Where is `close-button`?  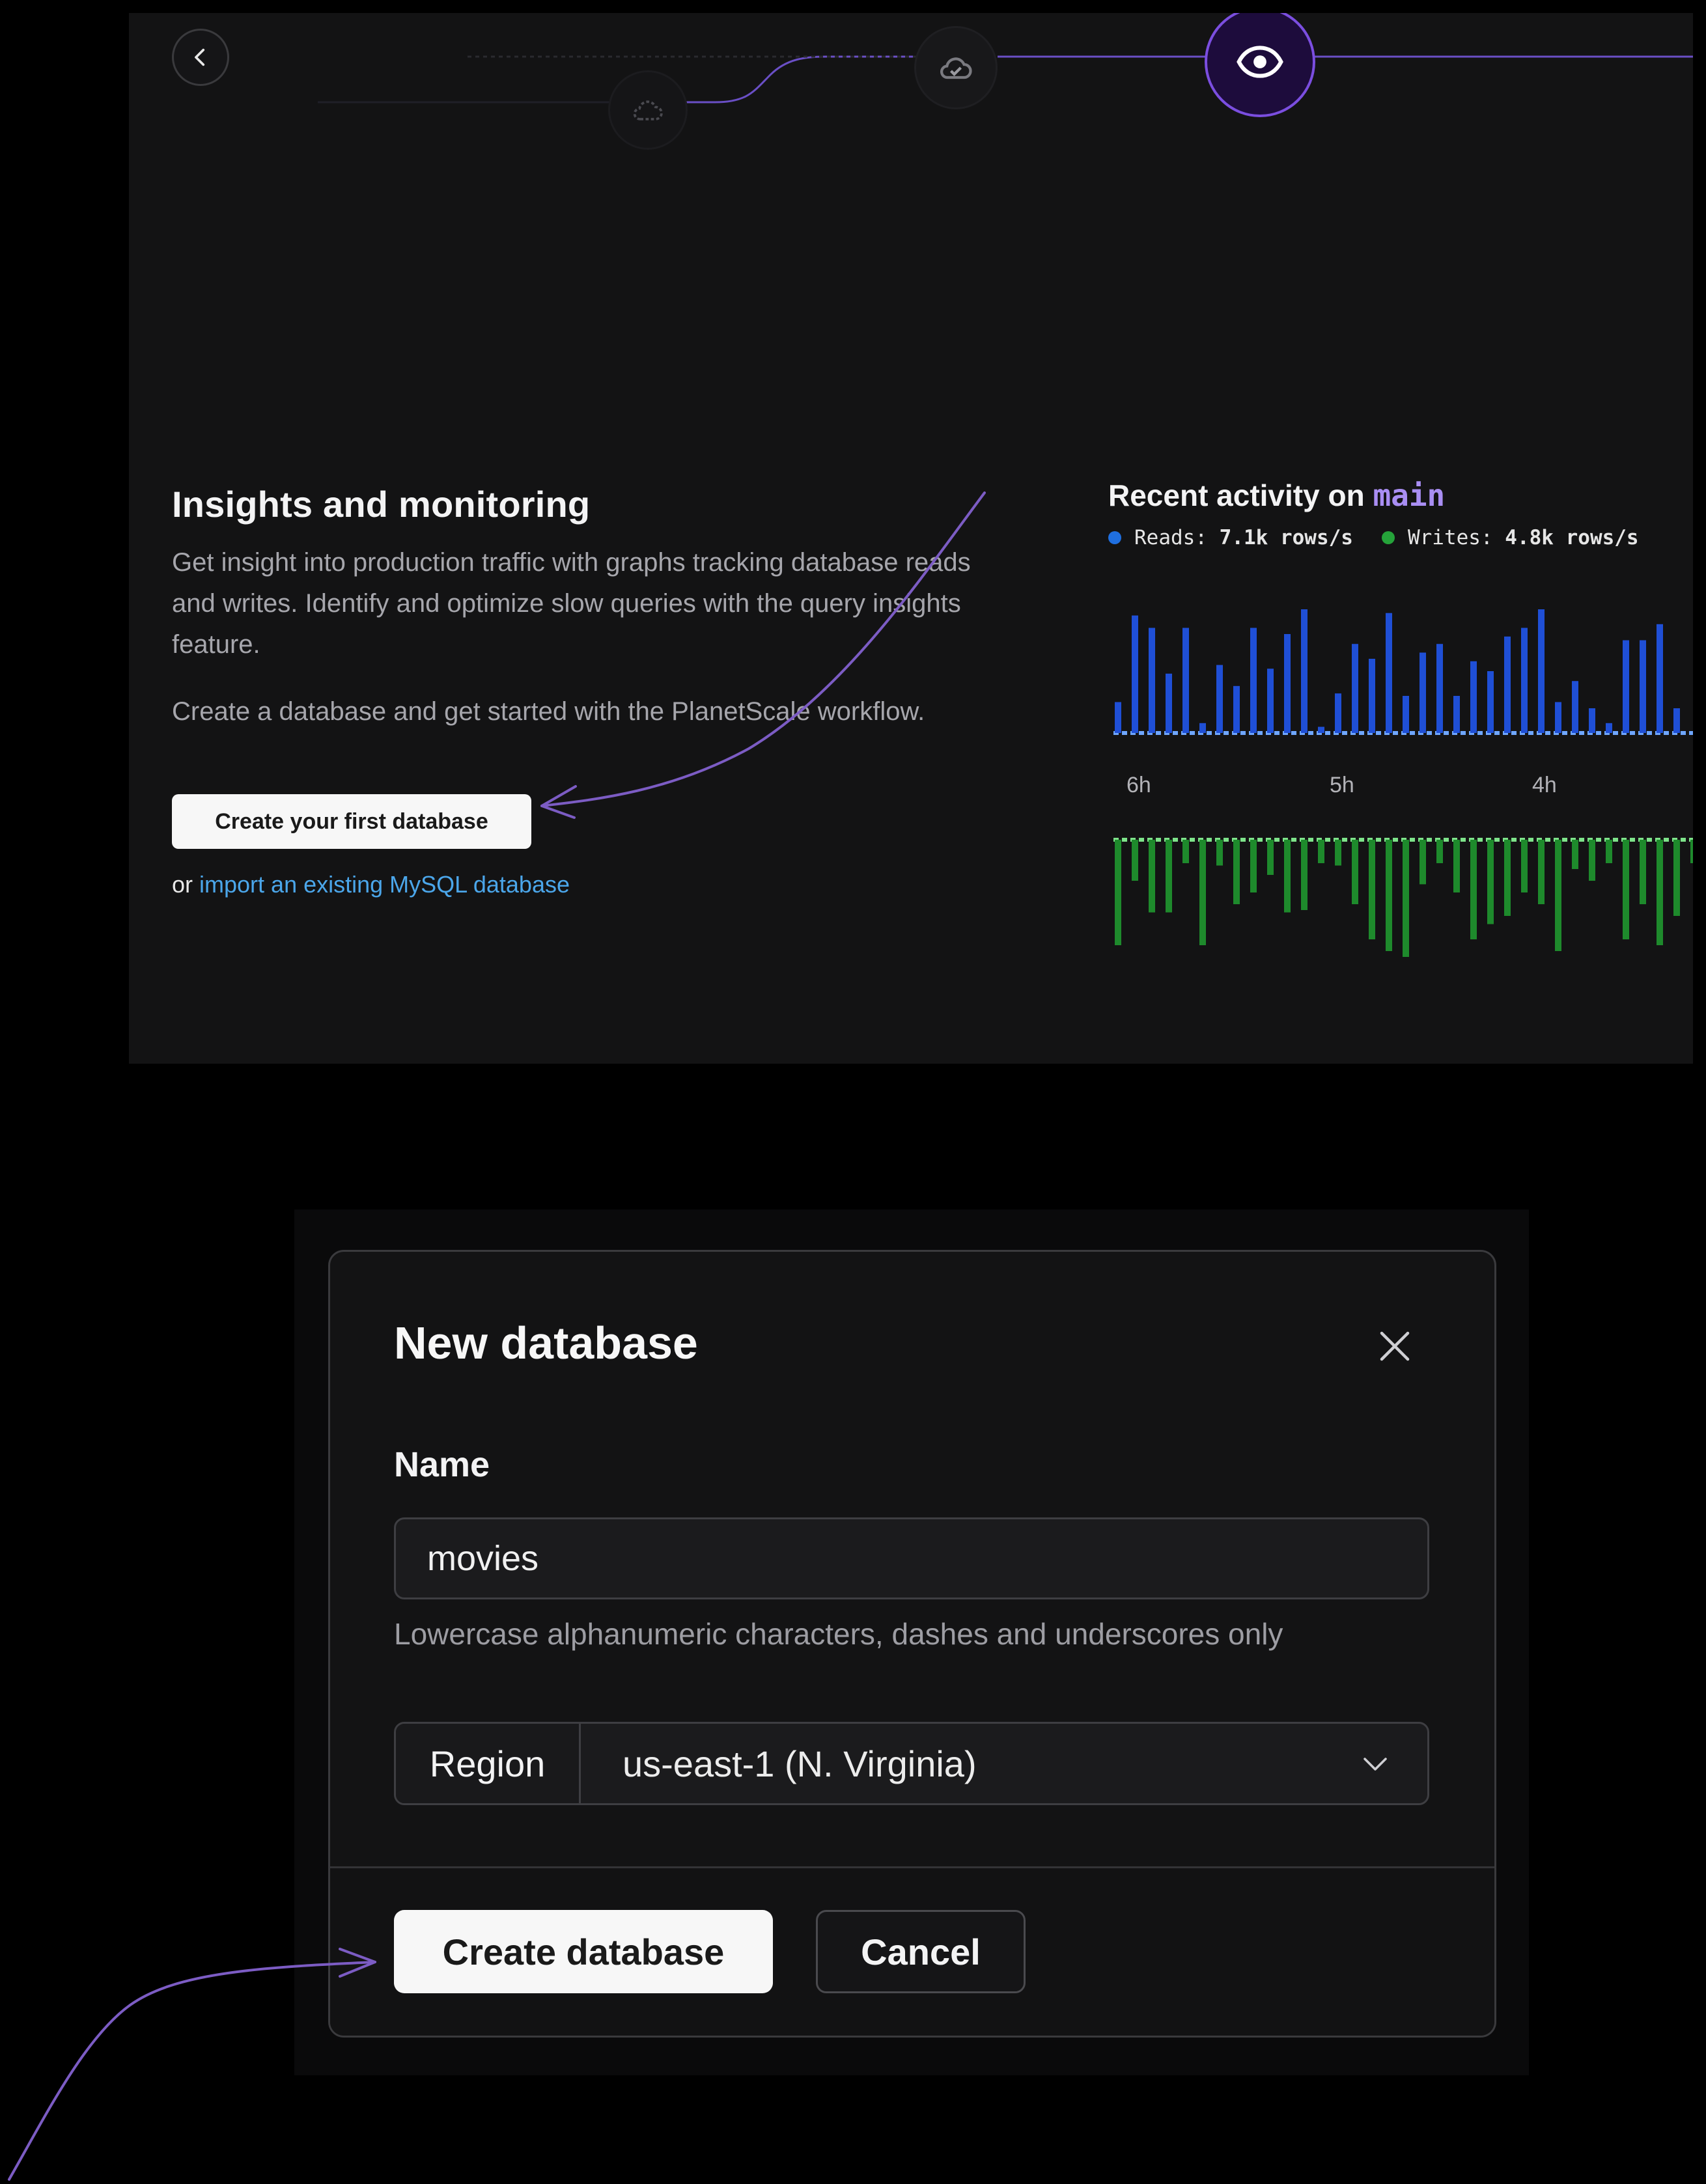 close-button is located at coordinates (1395, 1346).